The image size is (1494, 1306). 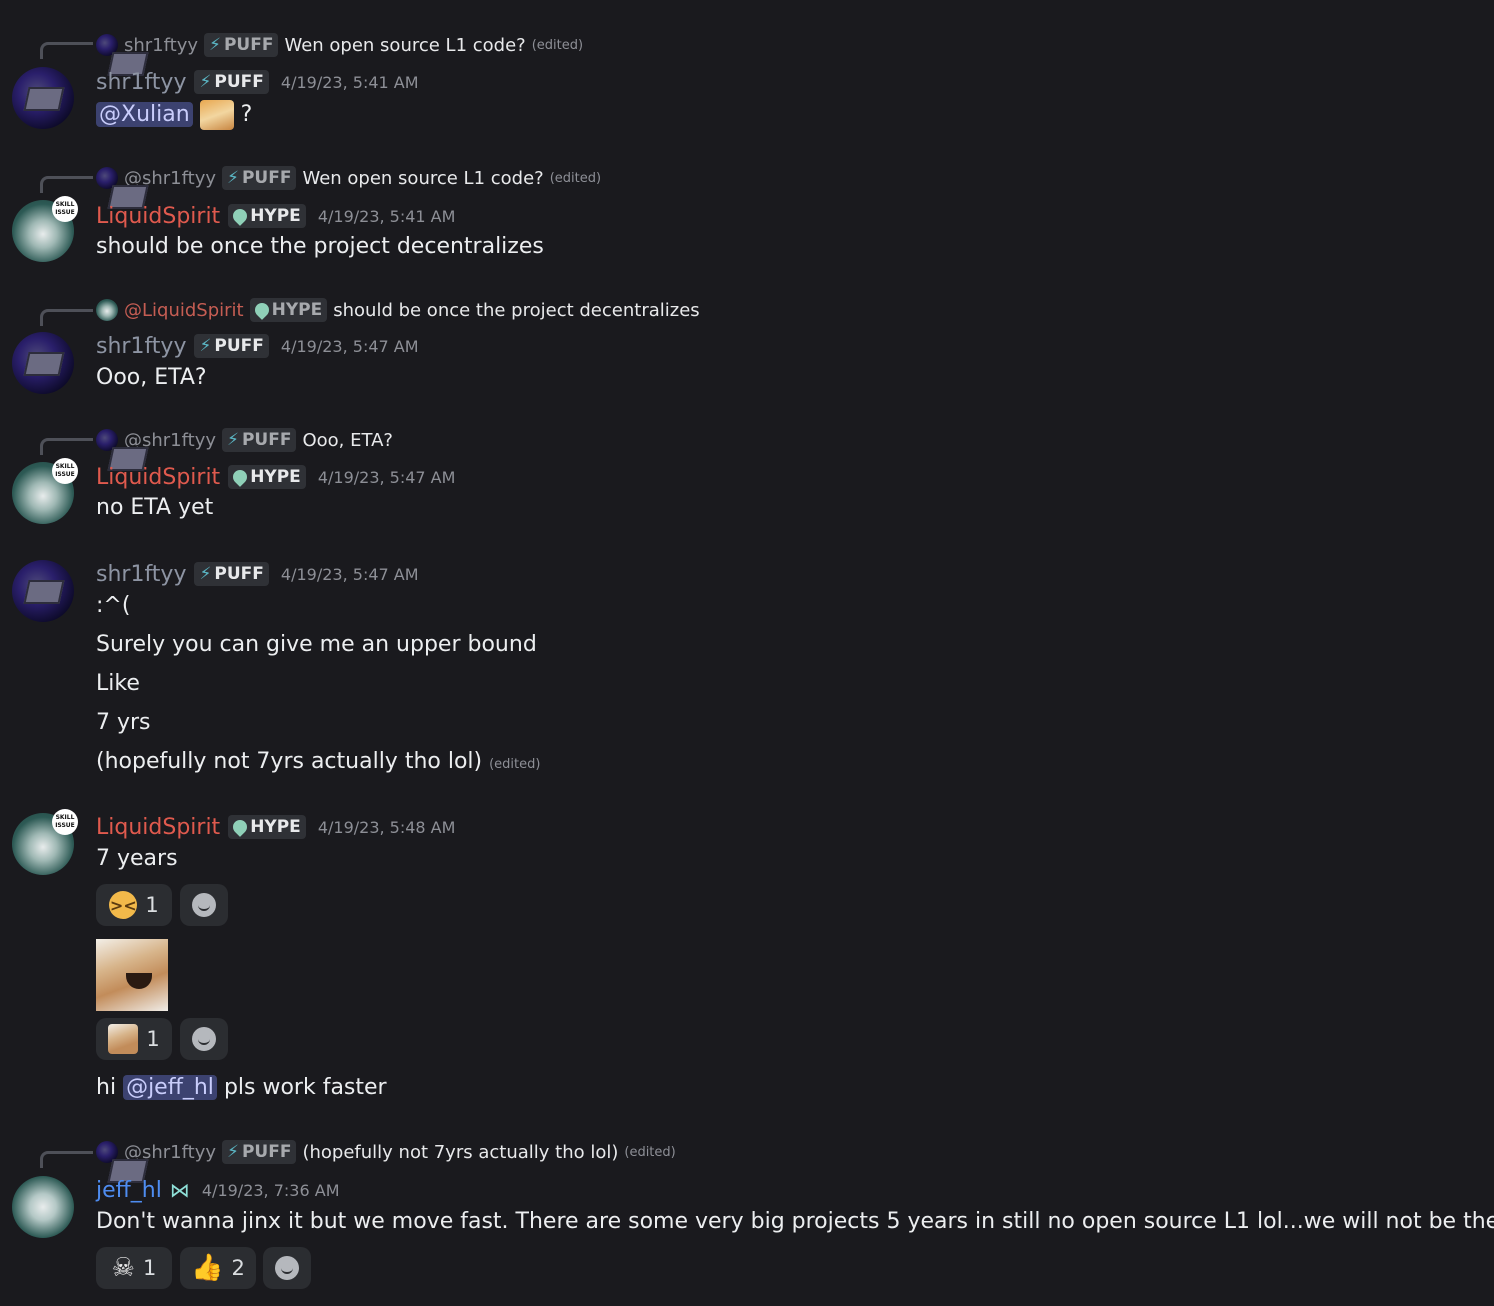 What do you see at coordinates (155, 507) in the screenshot?
I see `message-text: no ETA yet` at bounding box center [155, 507].